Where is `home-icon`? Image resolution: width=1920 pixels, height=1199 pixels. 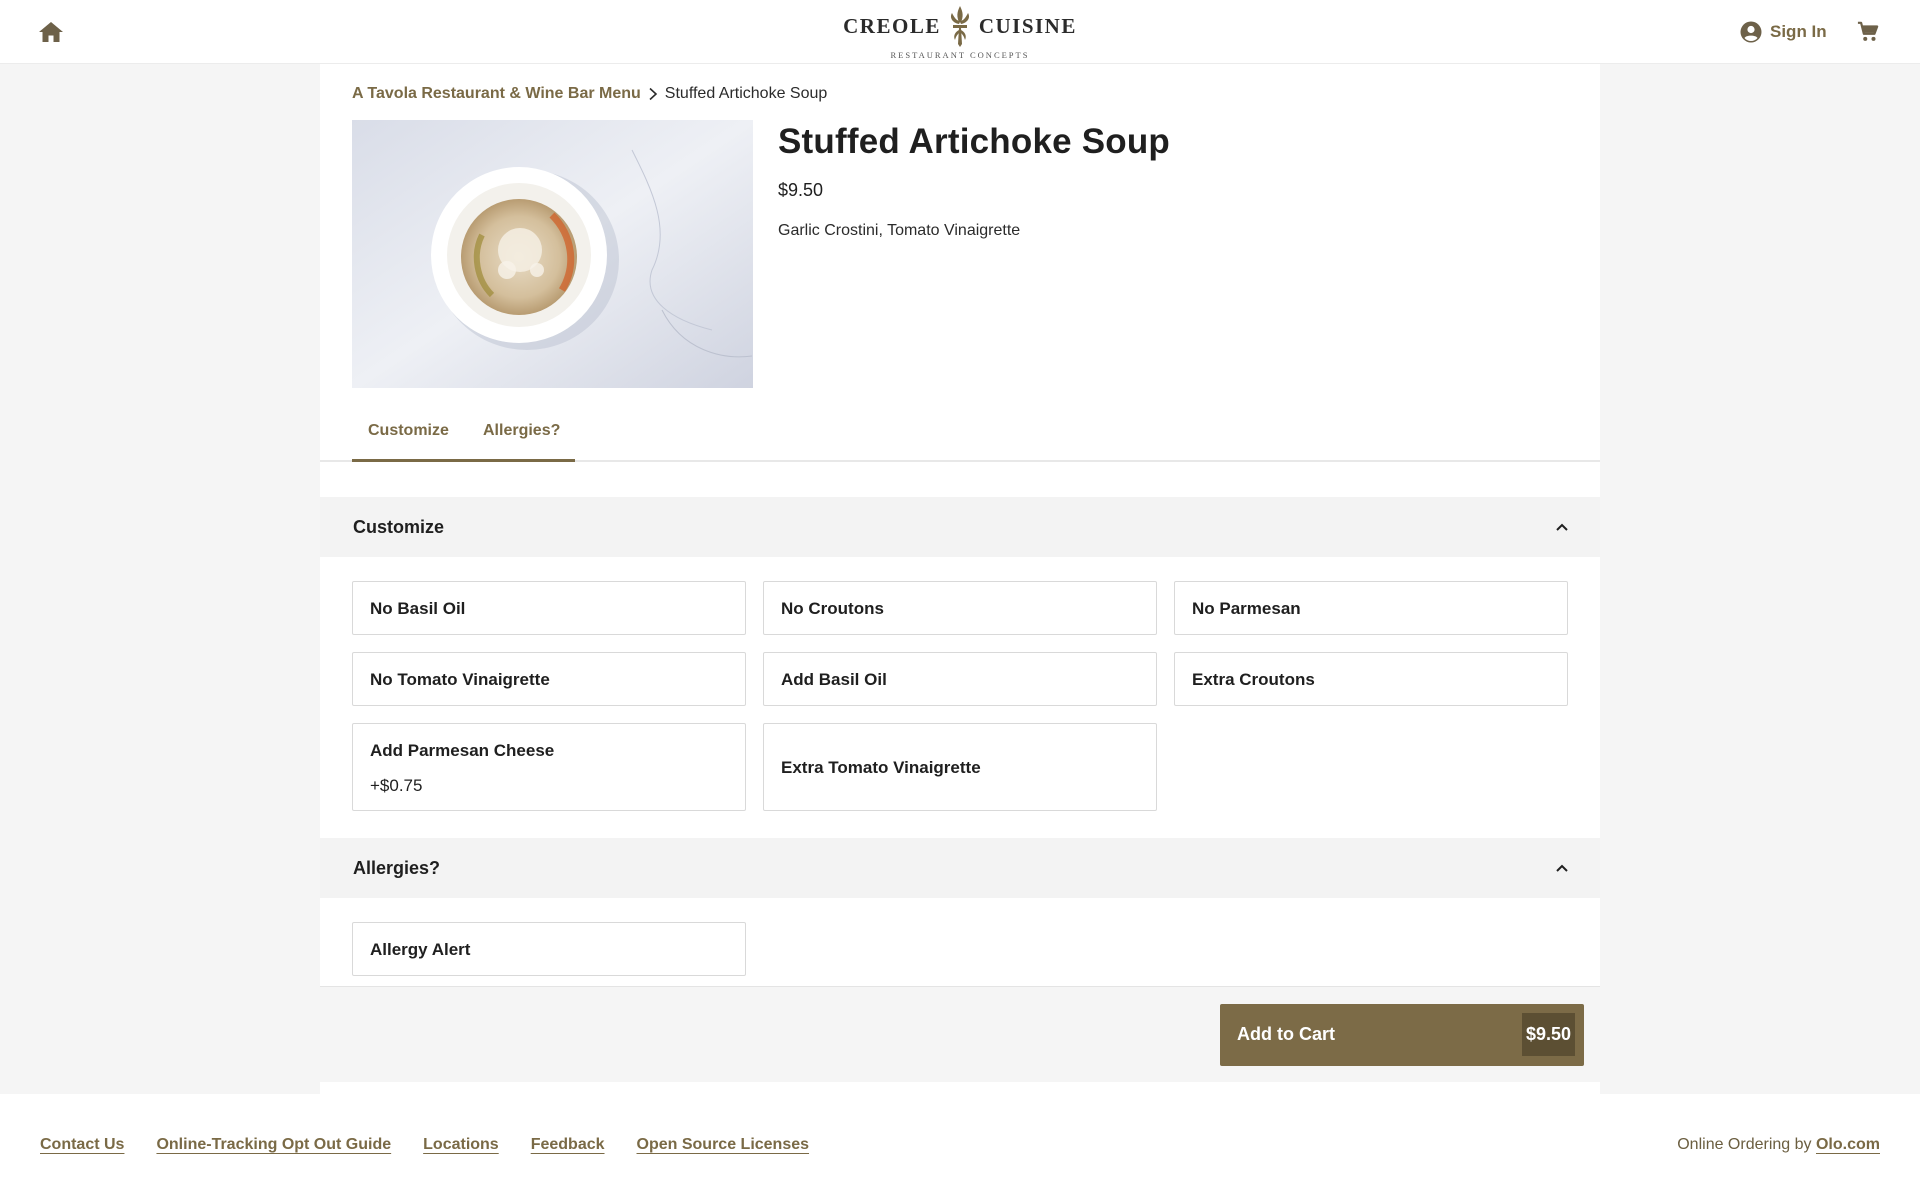 home-icon is located at coordinates (51, 32).